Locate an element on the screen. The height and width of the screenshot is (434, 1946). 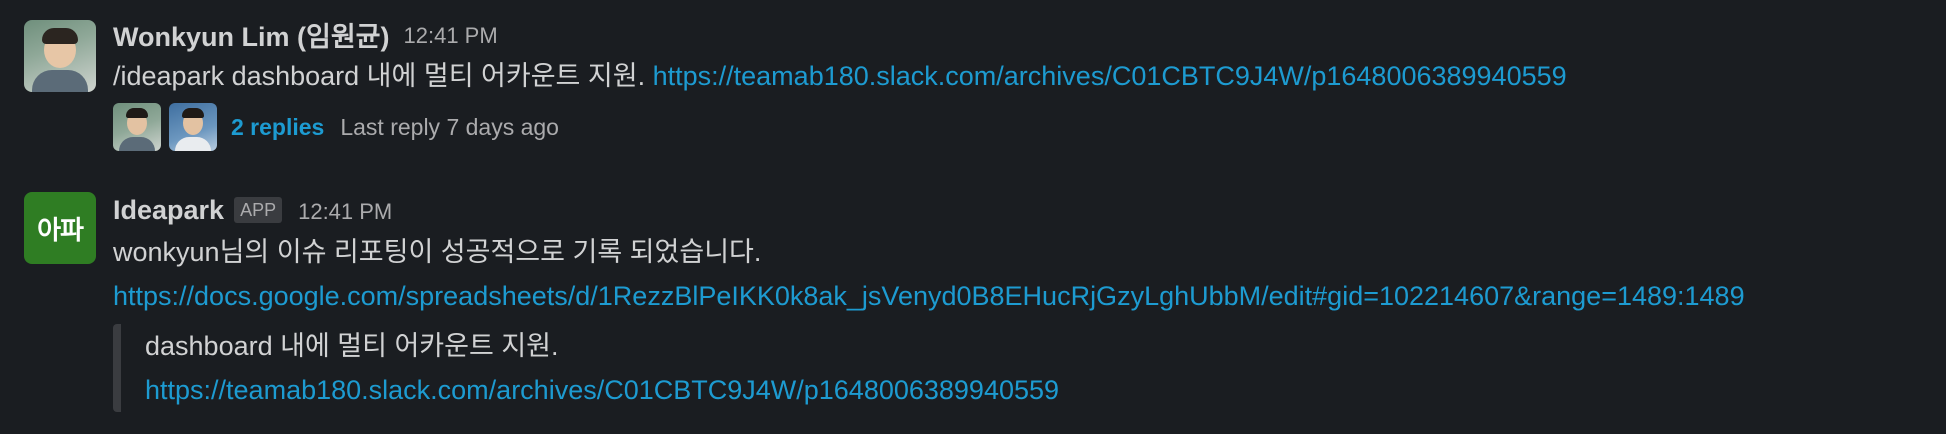
reply-count-link: 2 replies is located at coordinates (277, 127).